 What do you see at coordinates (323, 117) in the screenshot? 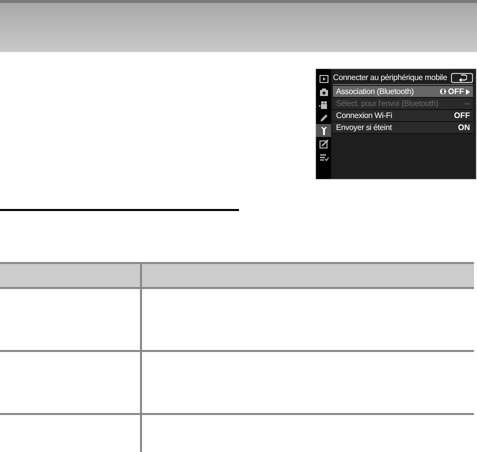
I see `pencil-icon` at bounding box center [323, 117].